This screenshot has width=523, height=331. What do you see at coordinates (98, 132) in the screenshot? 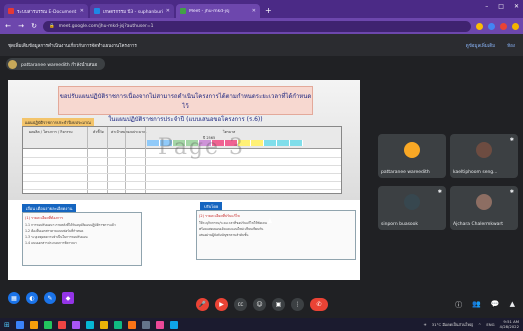
I see `header-cell: ตัวชี้วัด` at bounding box center [98, 132].